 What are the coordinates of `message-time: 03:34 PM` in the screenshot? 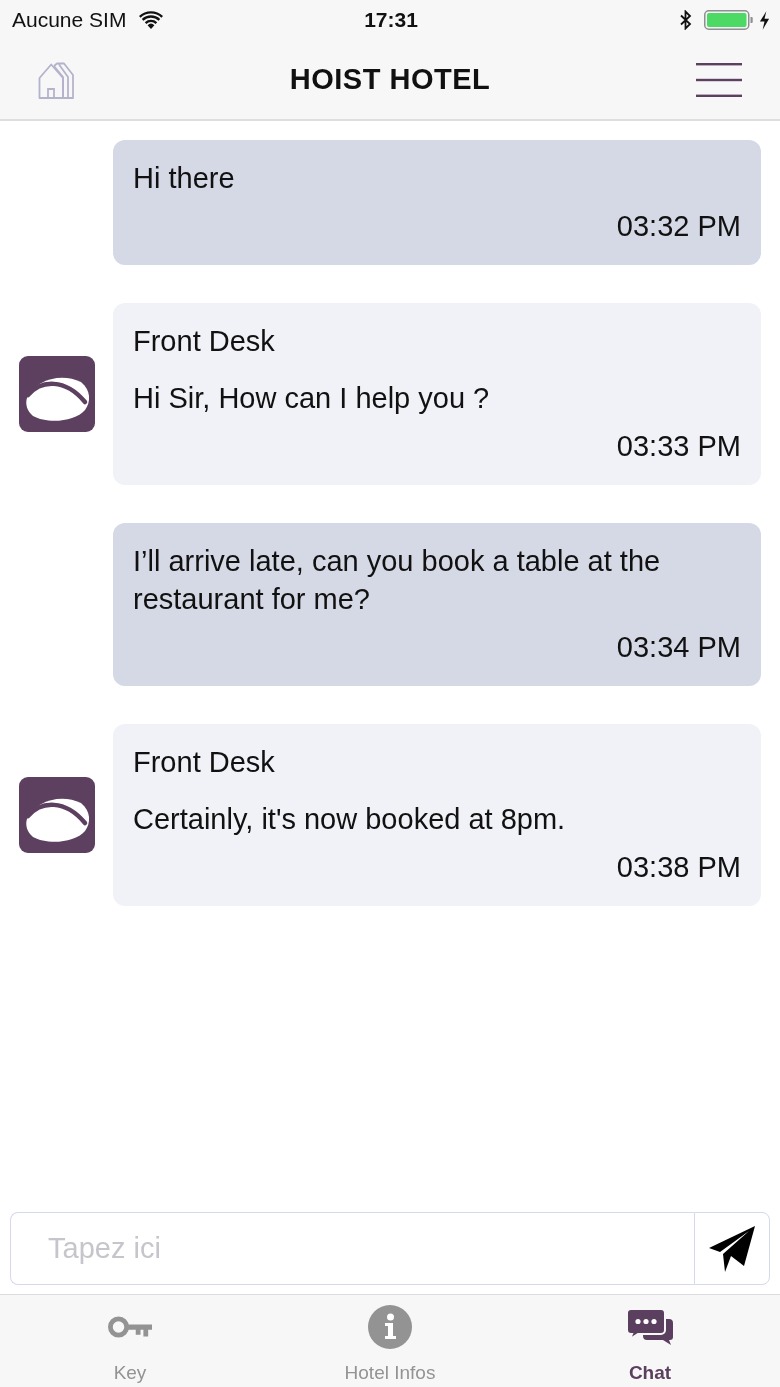 It's located at (678, 647).